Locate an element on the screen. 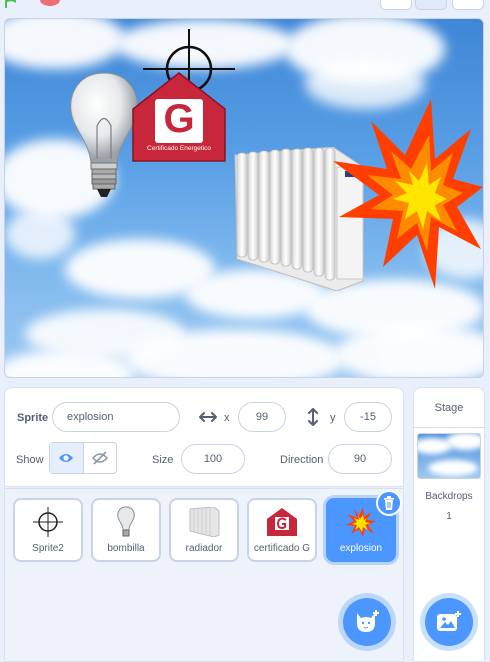 The height and width of the screenshot is (662, 490). sprite-name-input: explosion is located at coordinates (116, 417).